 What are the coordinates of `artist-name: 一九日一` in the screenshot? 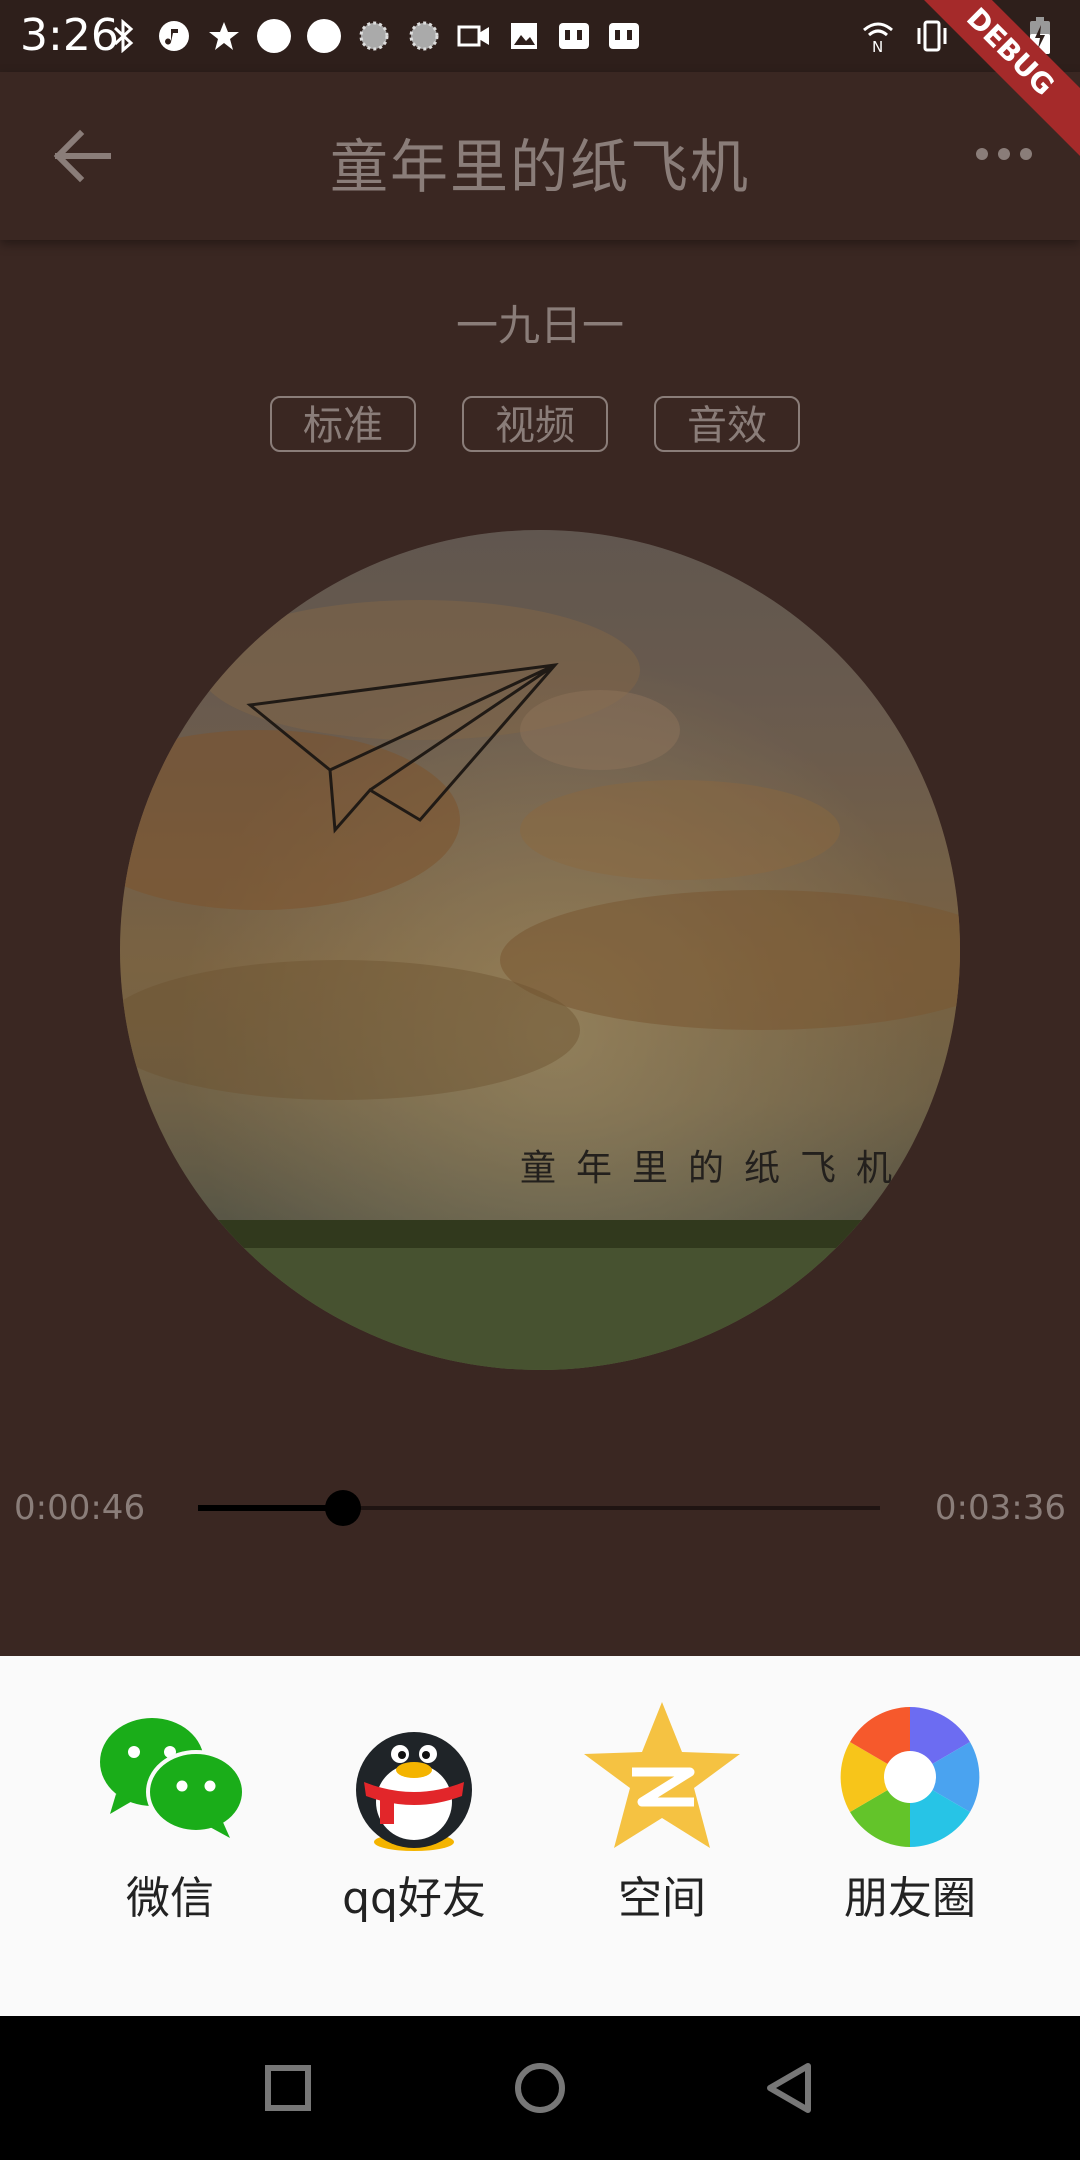 It's located at (539, 325).